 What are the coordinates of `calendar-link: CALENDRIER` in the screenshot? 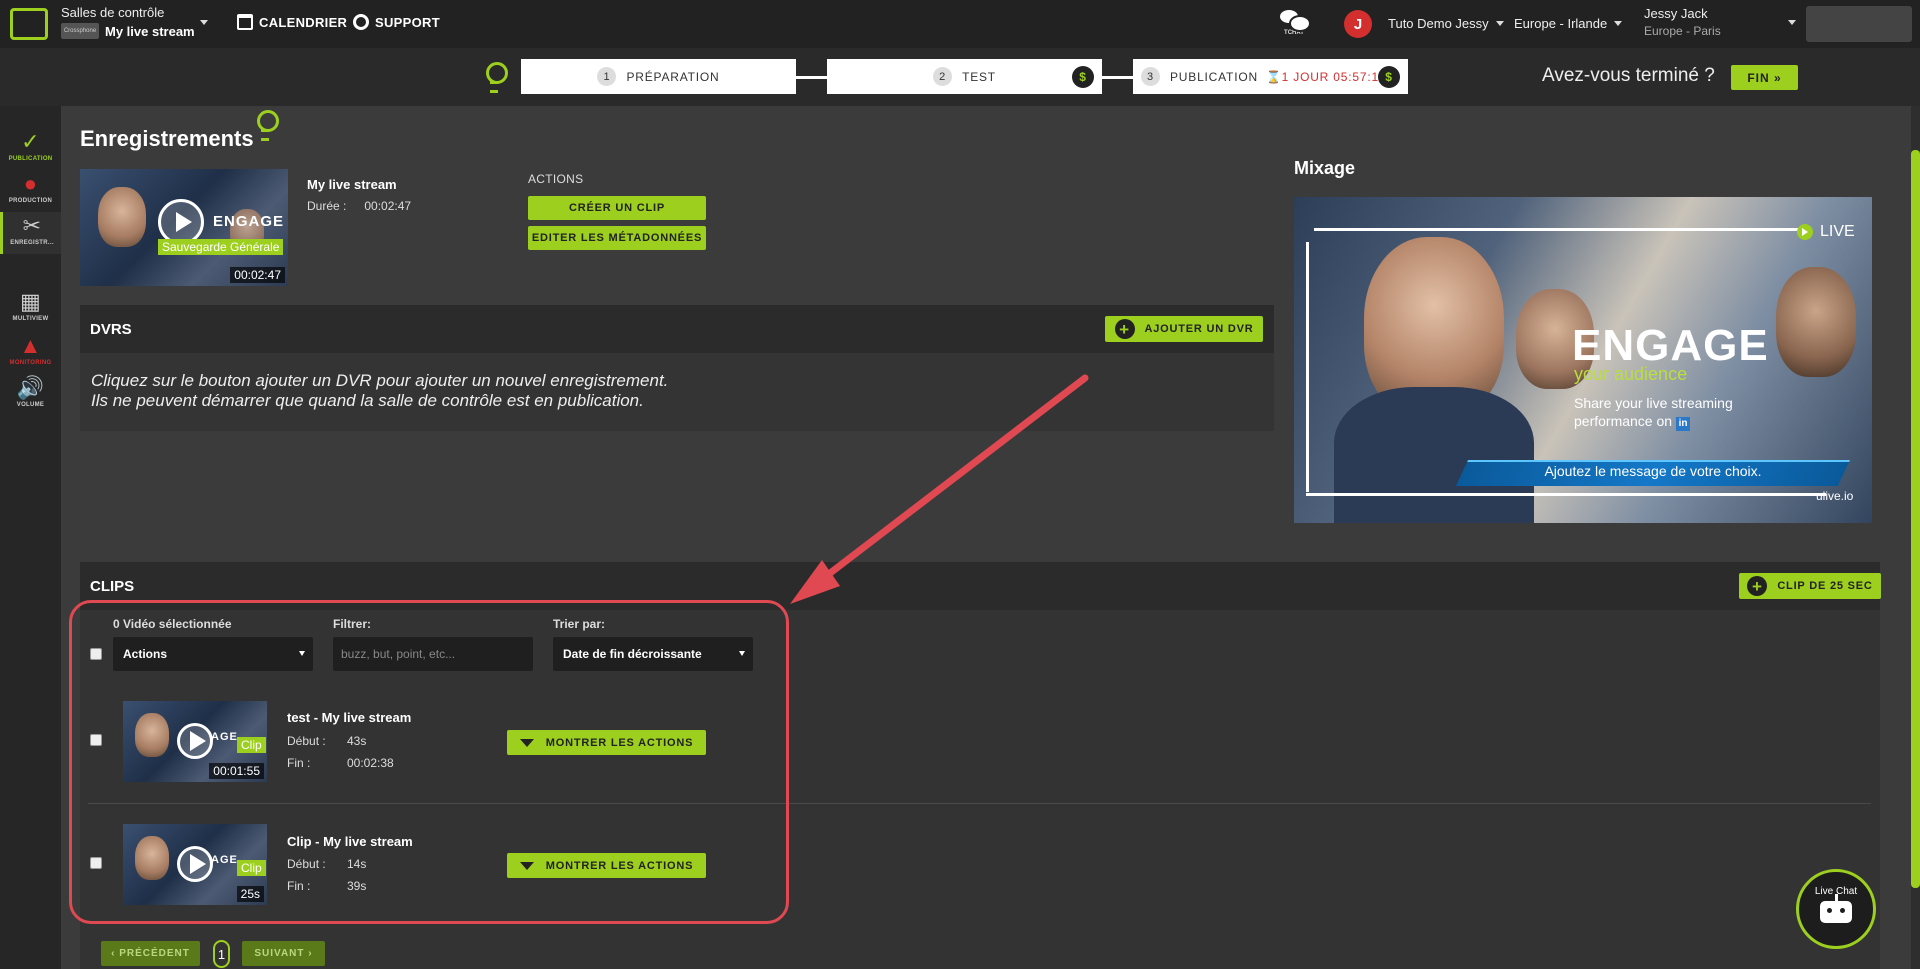 It's located at (292, 22).